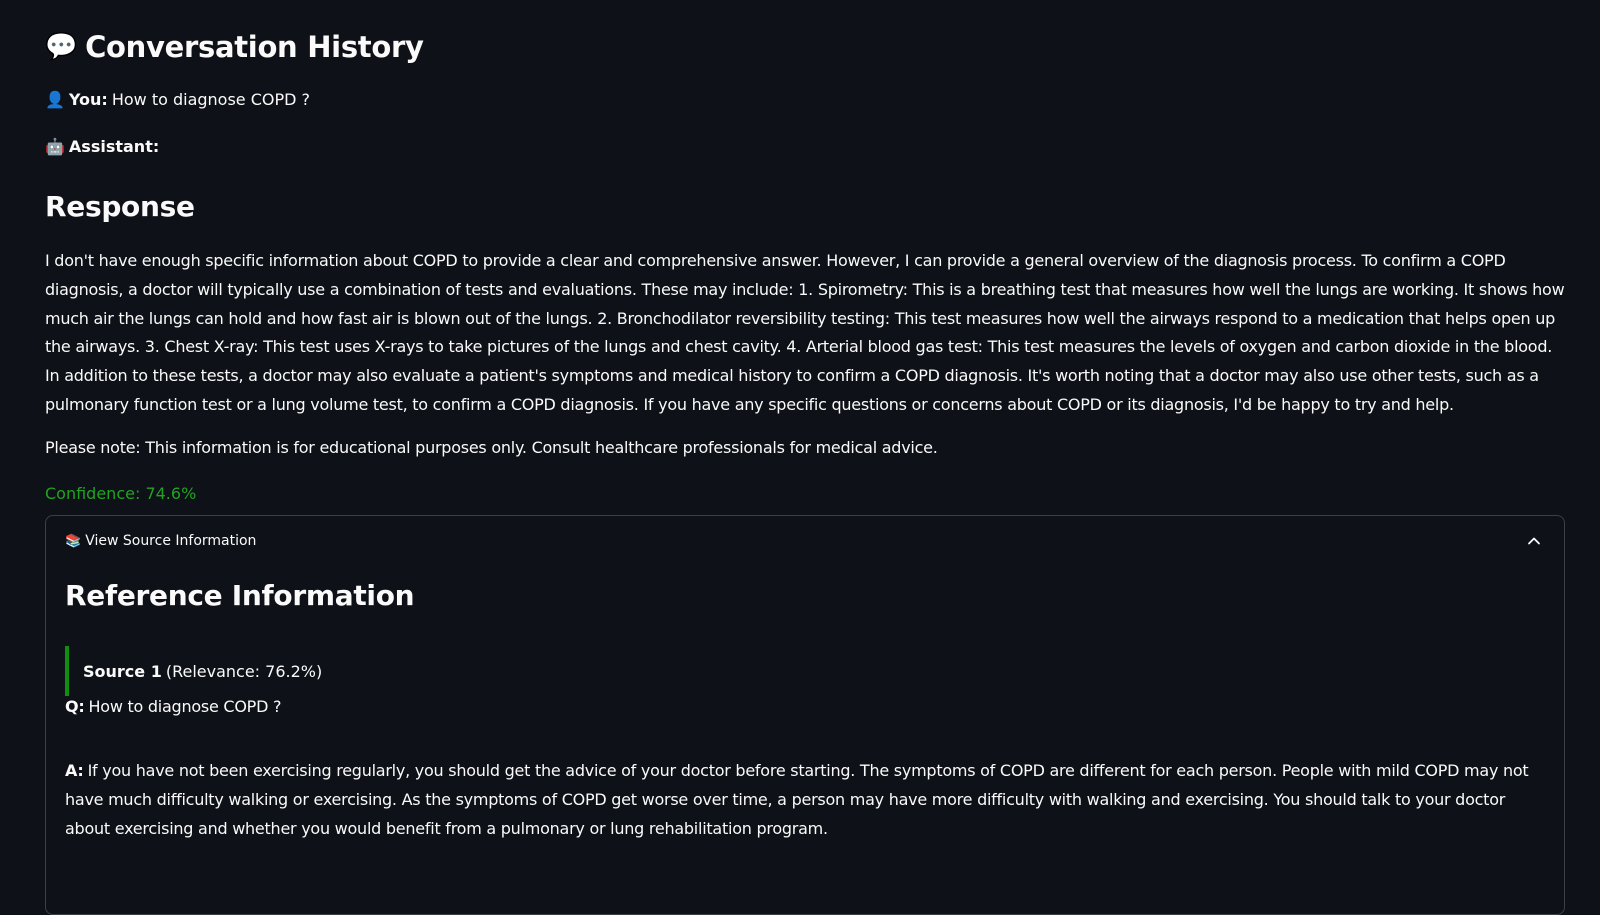 The width and height of the screenshot is (1600, 915). What do you see at coordinates (121, 493) in the screenshot?
I see `confidence-score: Confidence: 74.6%` at bounding box center [121, 493].